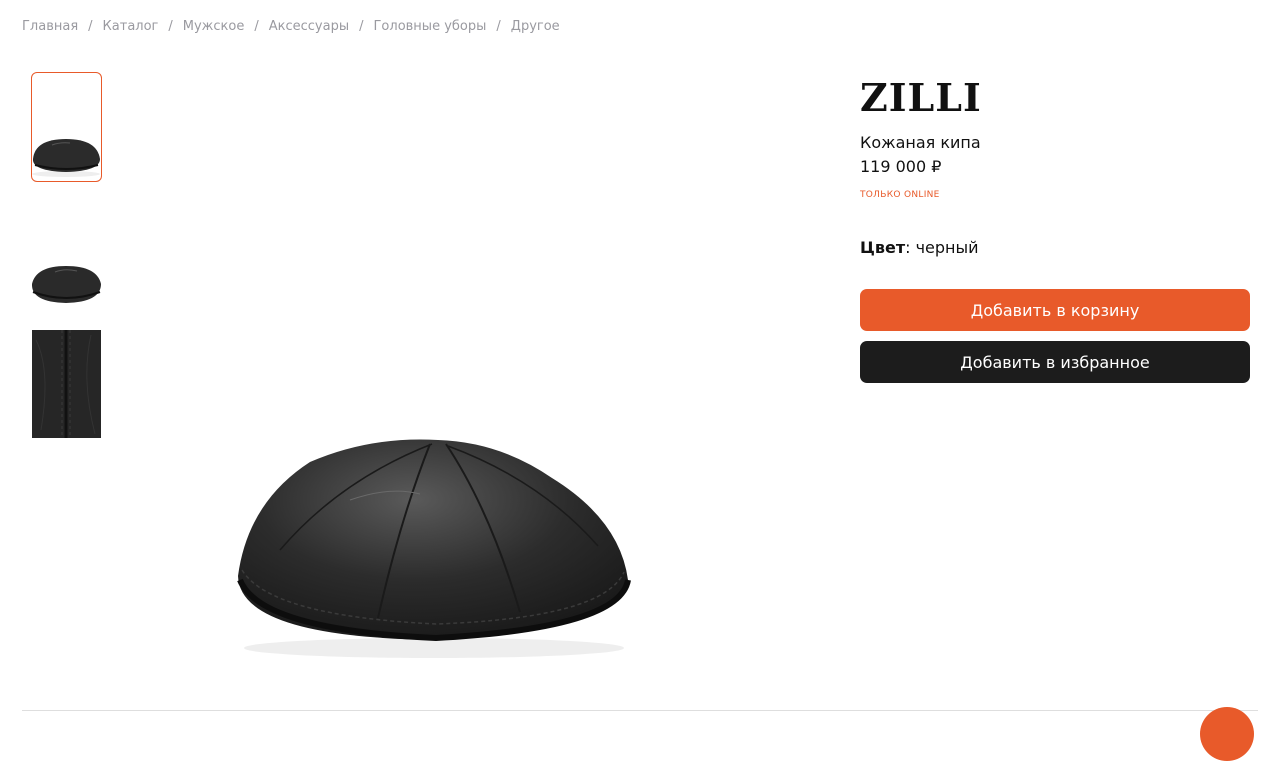 The height and width of the screenshot is (761, 1280). What do you see at coordinates (900, 195) in the screenshot?
I see `online-only-badge: ТОЛЬКО ONLINE` at bounding box center [900, 195].